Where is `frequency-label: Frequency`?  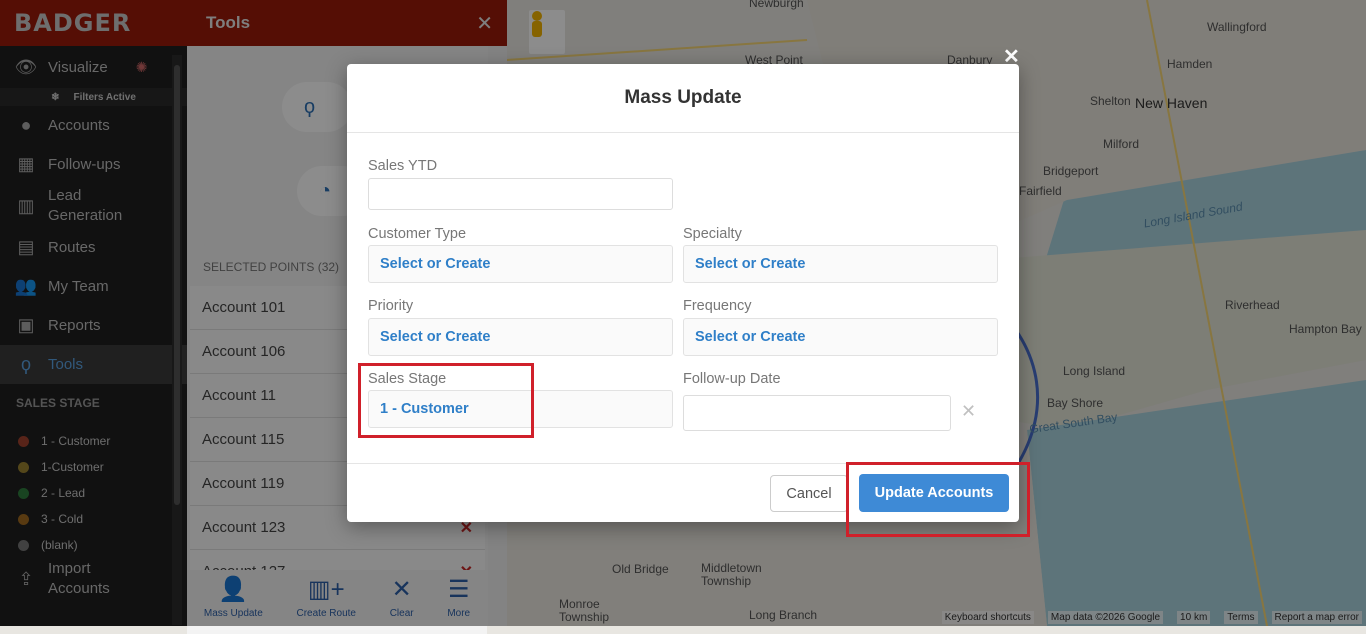
frequency-label: Frequency is located at coordinates (717, 306).